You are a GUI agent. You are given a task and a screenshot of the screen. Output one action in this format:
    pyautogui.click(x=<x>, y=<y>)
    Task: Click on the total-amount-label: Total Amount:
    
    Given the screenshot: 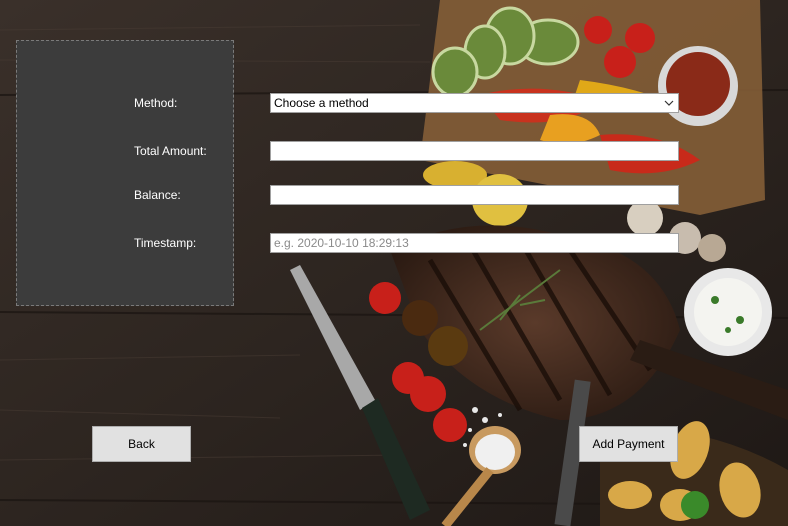 What is the action you would take?
    pyautogui.click(x=170, y=151)
    